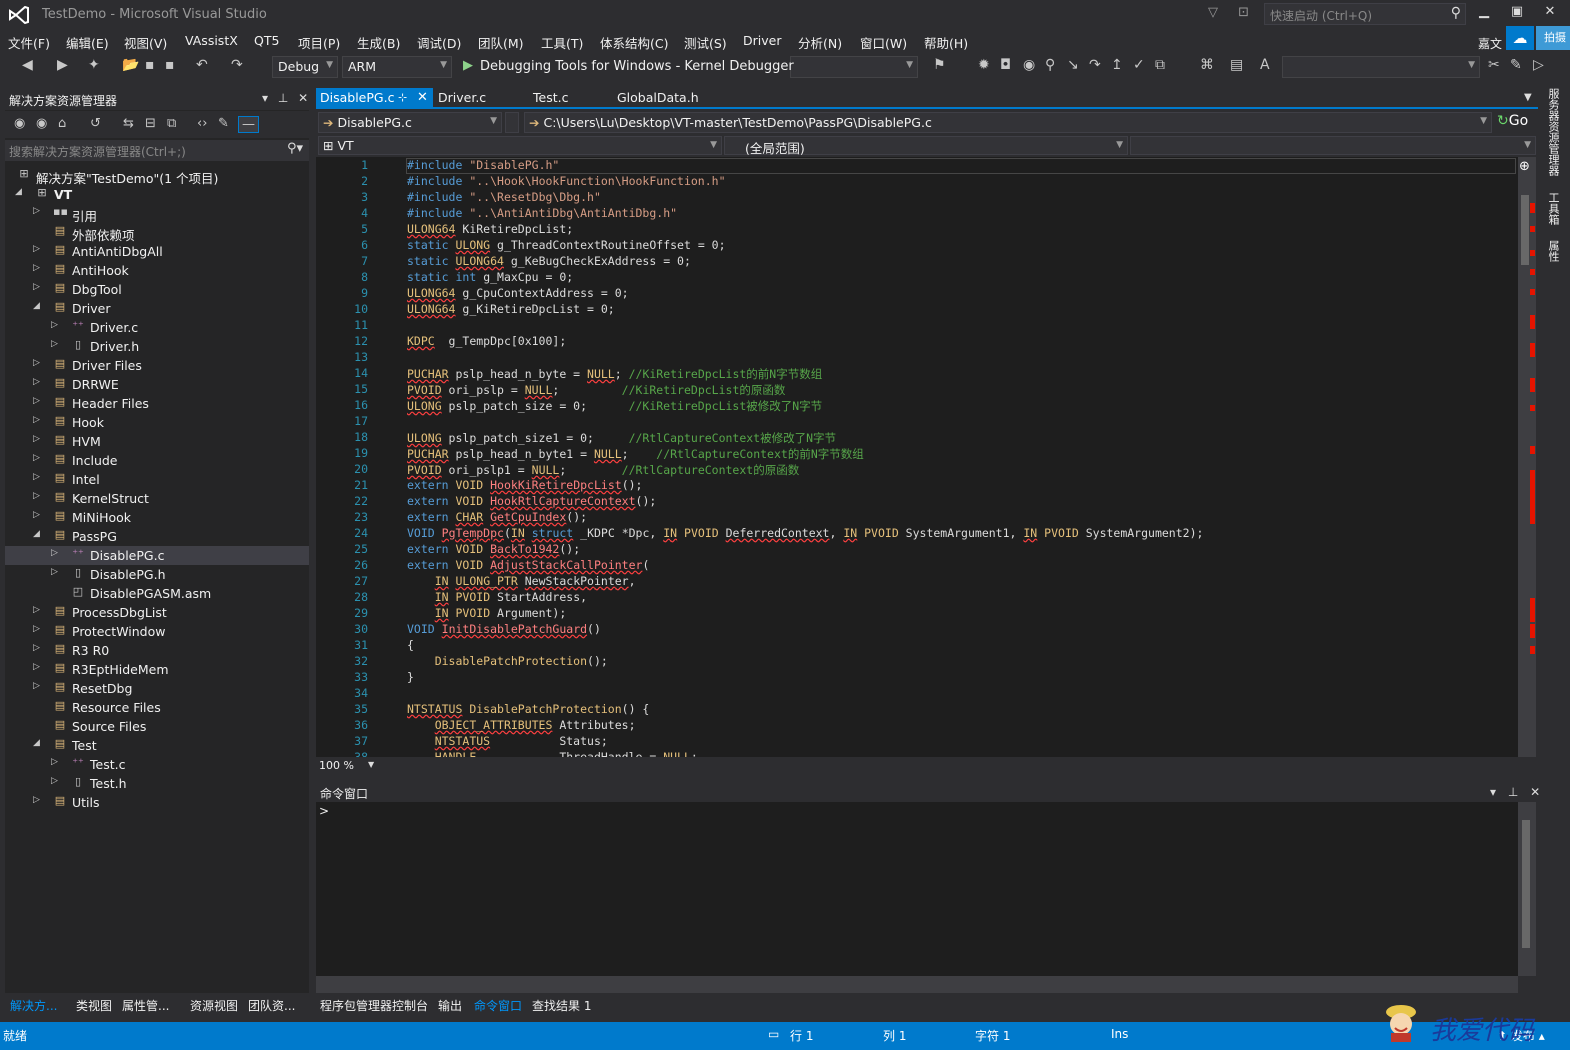  What do you see at coordinates (705, 42) in the screenshot?
I see `menu-item: 测试(S)` at bounding box center [705, 42].